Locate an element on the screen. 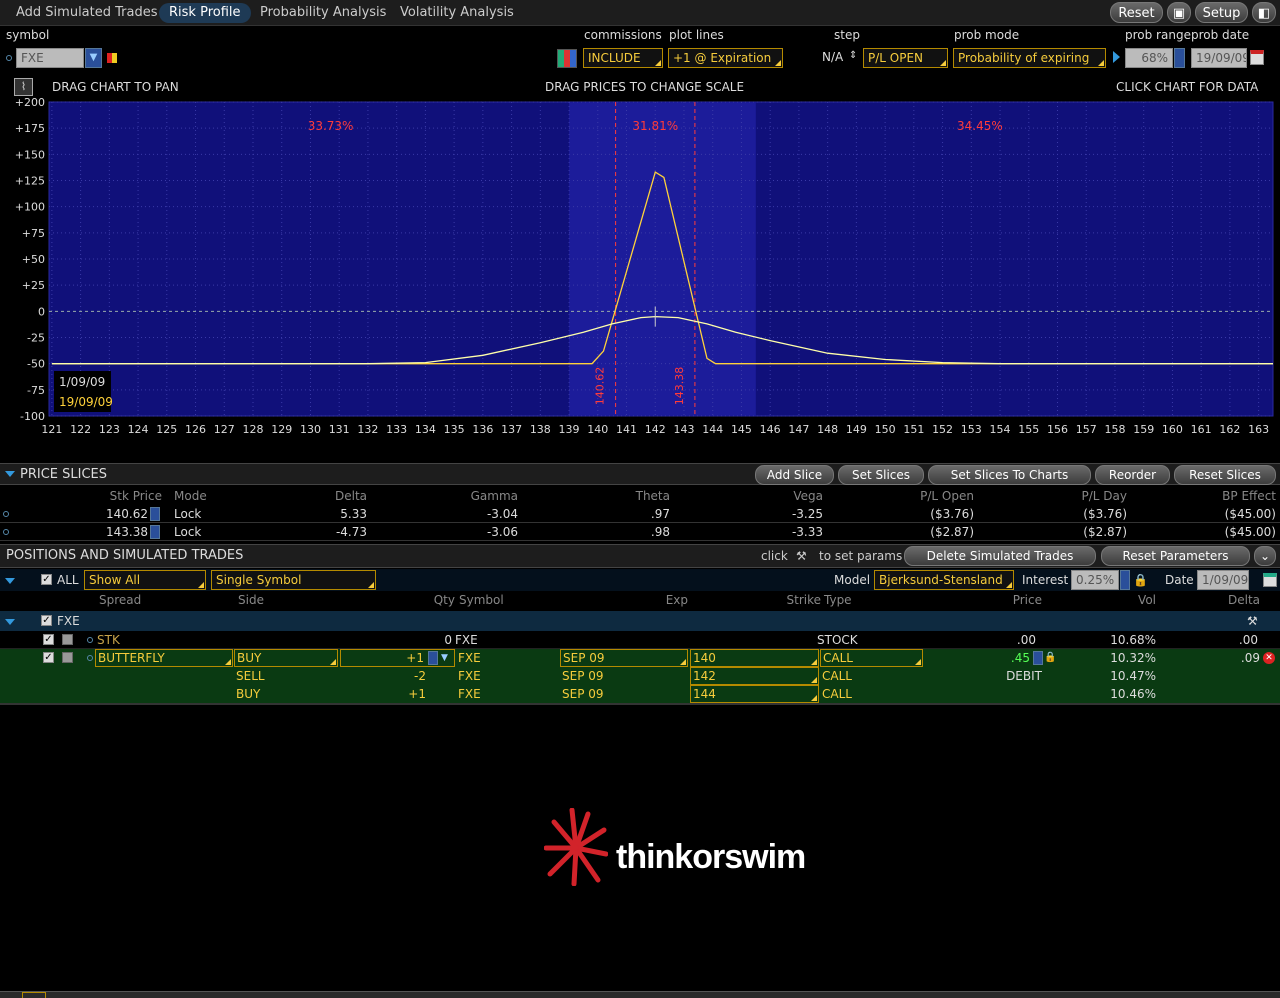  model-select: Bjerksund-Stensland is located at coordinates (944, 580).